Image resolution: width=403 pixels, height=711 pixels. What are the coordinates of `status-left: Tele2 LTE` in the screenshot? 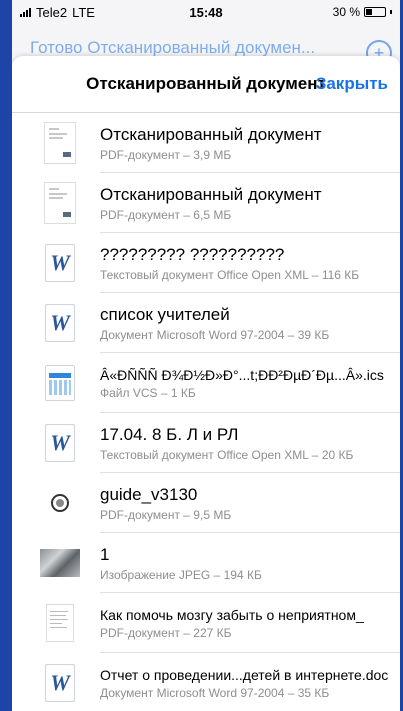 It's located at (57, 12).